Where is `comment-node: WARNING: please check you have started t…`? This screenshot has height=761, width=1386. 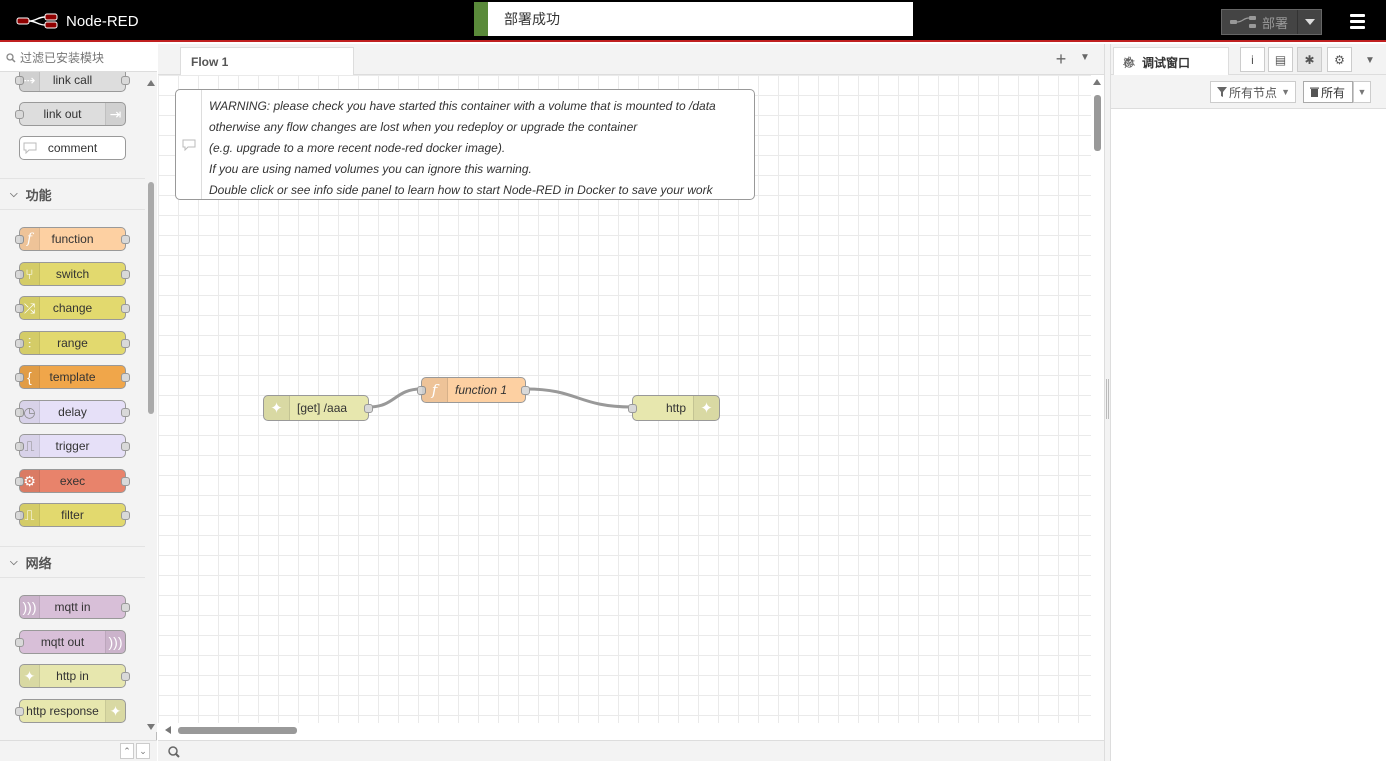 comment-node: WARNING: please check you have started t… is located at coordinates (465, 144).